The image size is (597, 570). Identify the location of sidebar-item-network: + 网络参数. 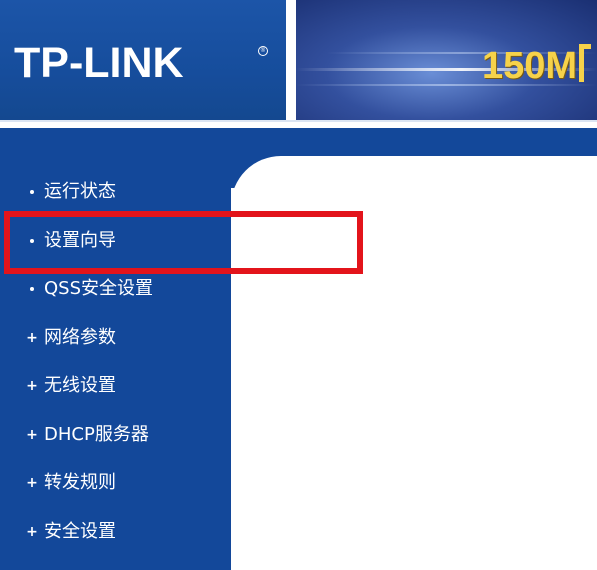
(115, 338).